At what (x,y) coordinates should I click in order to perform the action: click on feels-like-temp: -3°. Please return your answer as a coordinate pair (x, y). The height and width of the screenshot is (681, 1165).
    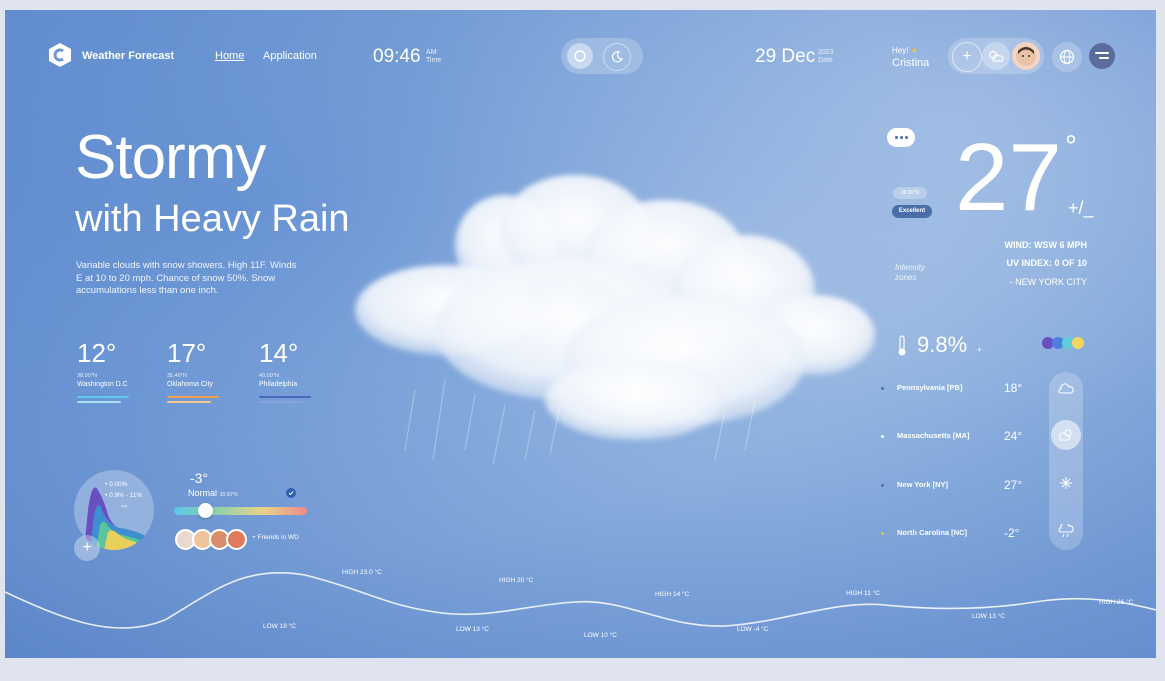
    Looking at the image, I should click on (199, 478).